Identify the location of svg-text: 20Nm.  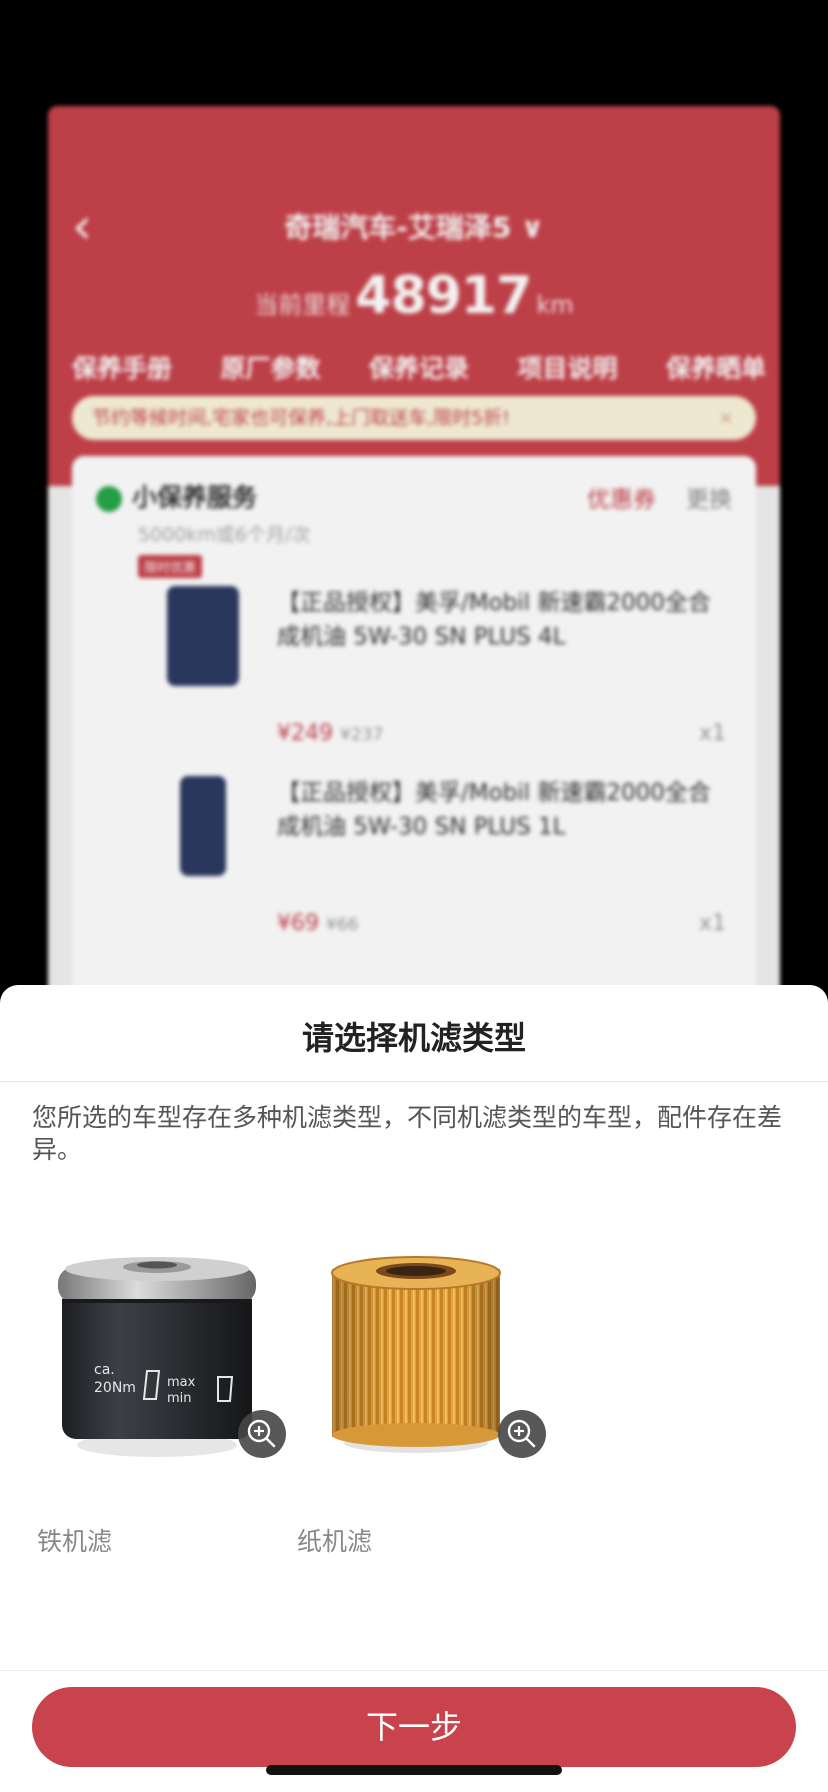
(115, 1388).